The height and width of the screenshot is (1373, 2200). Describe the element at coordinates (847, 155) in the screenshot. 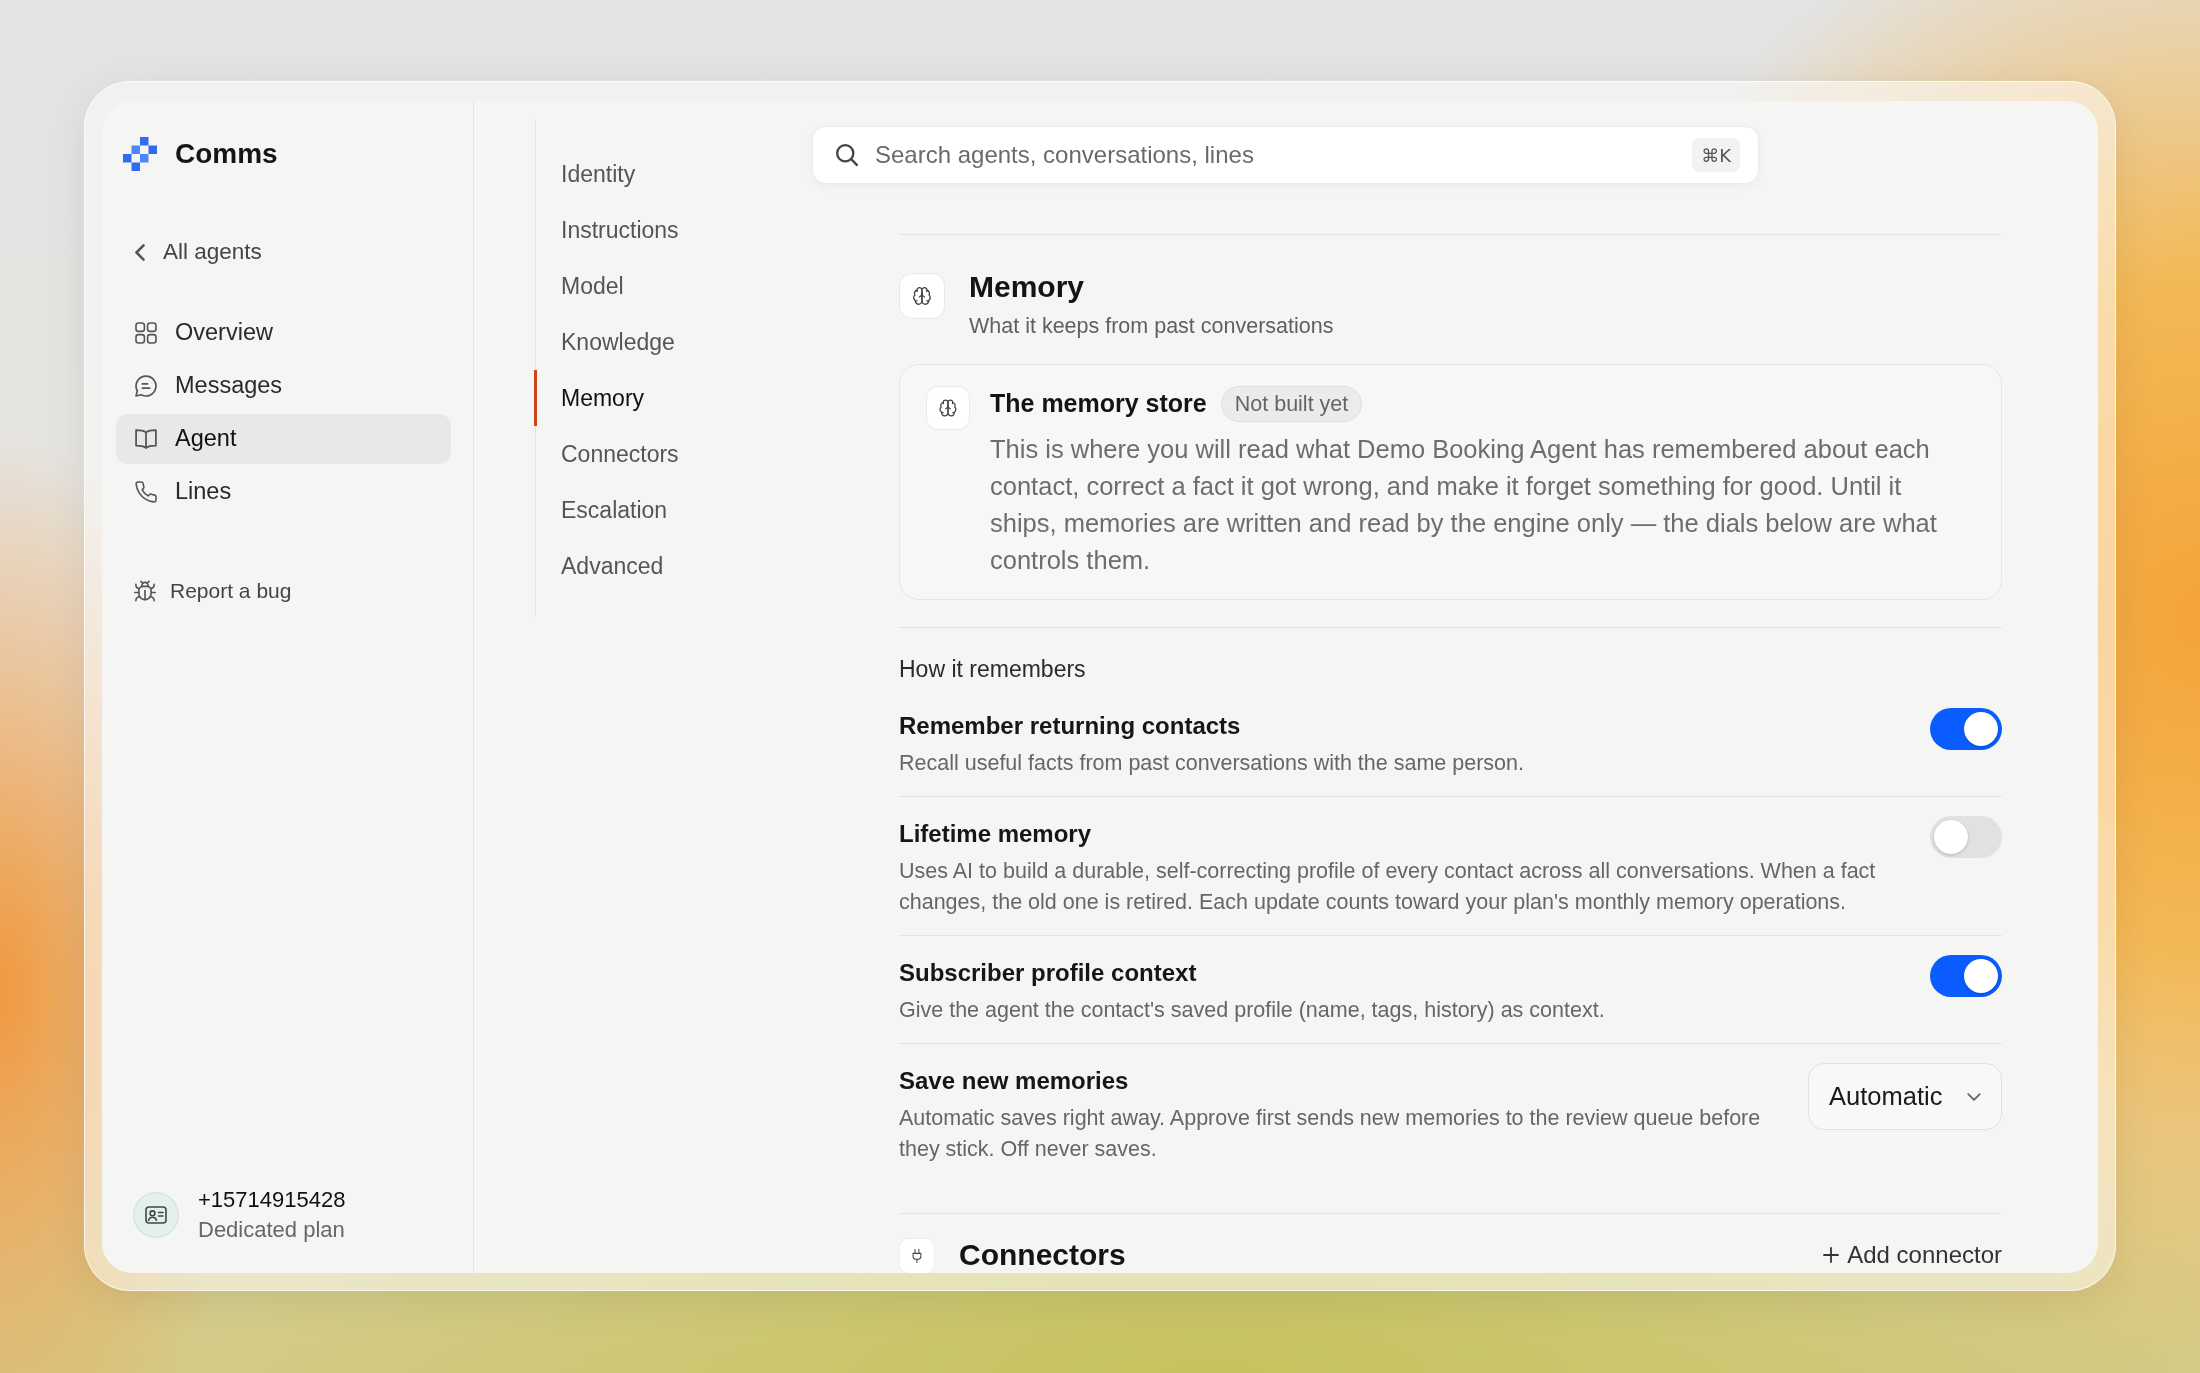

I see `search-icon` at that location.